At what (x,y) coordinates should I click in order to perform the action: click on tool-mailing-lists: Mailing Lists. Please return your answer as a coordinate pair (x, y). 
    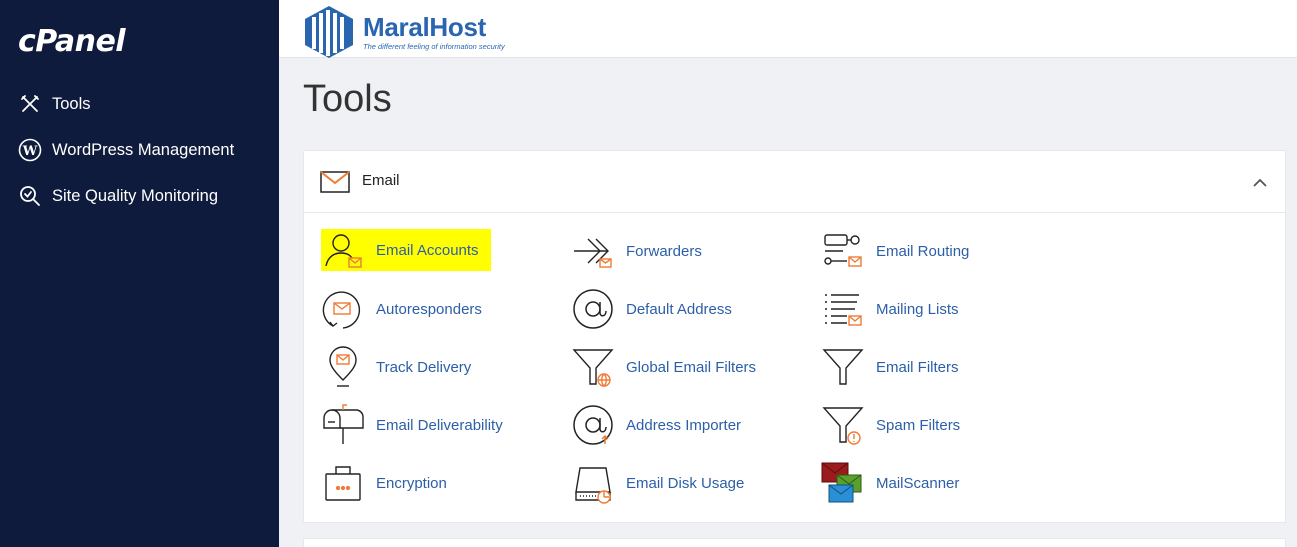
    Looking at the image, I should click on (890, 309).